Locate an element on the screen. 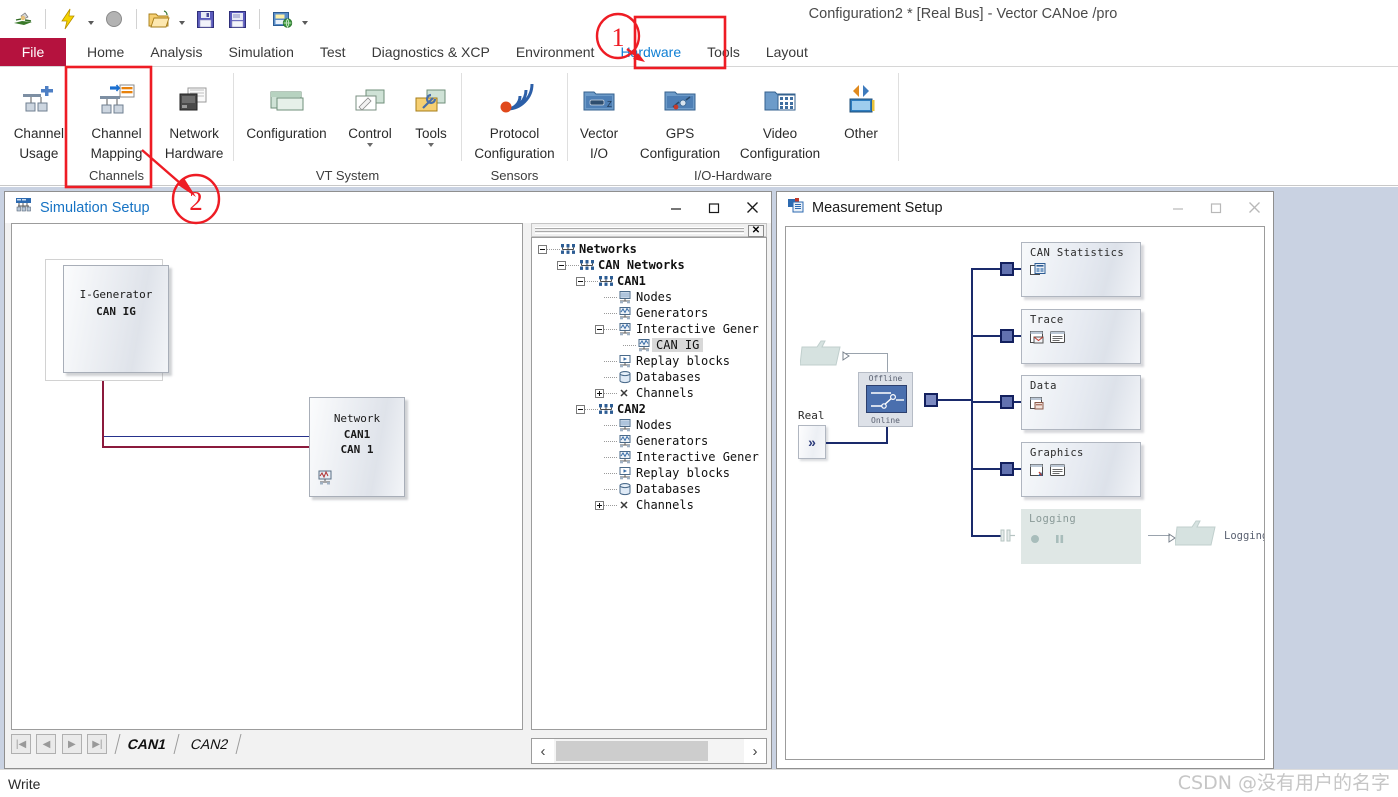 This screenshot has height=797, width=1398. open-configuration-icon is located at coordinates (159, 19).